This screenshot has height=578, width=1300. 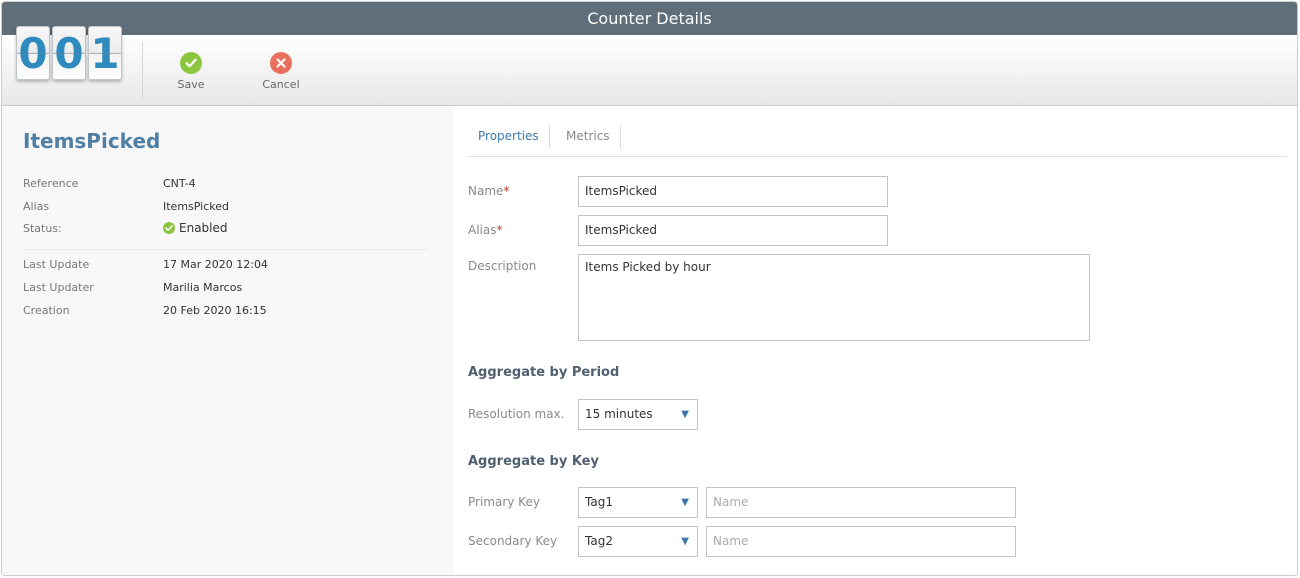 I want to click on counter-logo: 0 0 1, so click(x=69, y=53).